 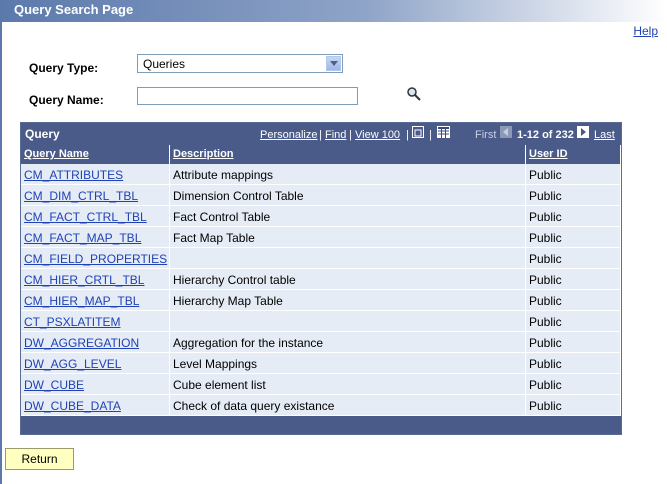 What do you see at coordinates (604, 135) in the screenshot?
I see `last-link: Last` at bounding box center [604, 135].